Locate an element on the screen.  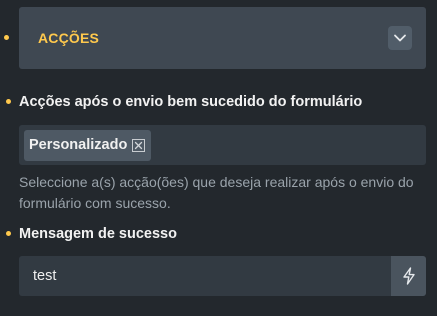
dynamic-tags-button is located at coordinates (408, 276).